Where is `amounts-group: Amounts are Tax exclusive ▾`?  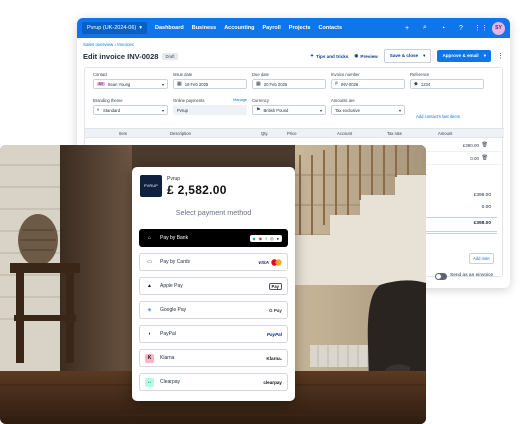 amounts-group: Amounts are Tax exclusive ▾ is located at coordinates (368, 106).